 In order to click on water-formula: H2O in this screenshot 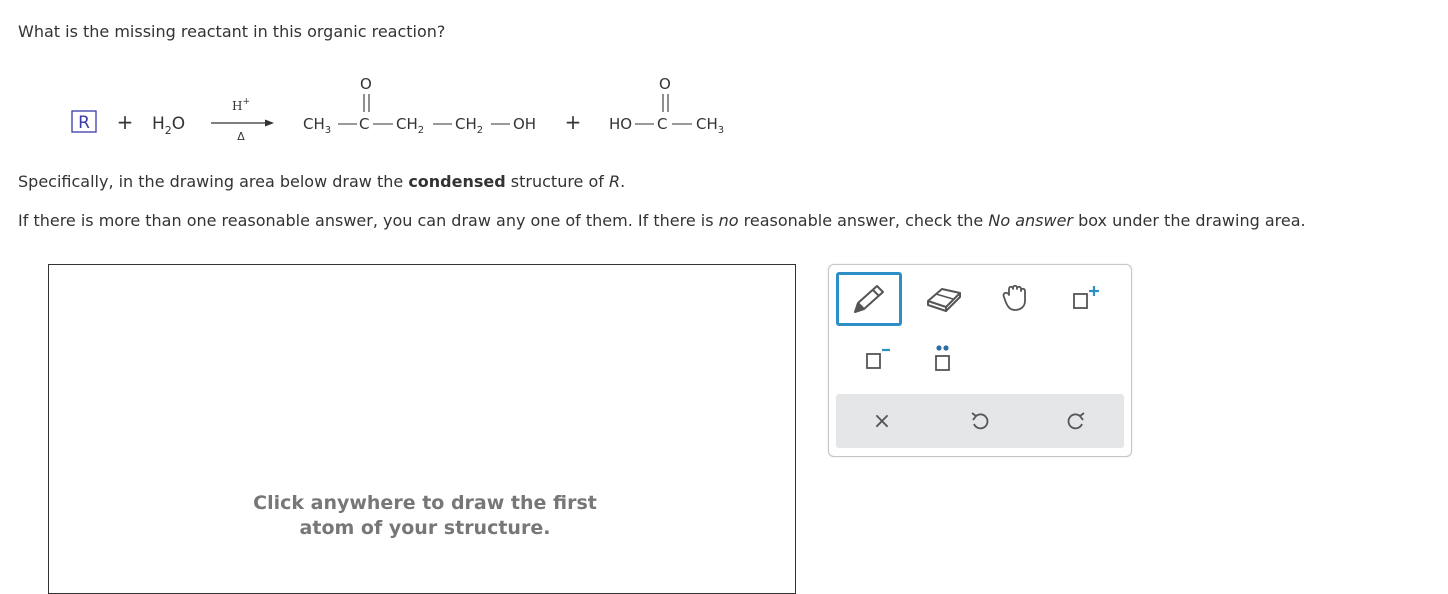, I will do `click(168, 125)`.